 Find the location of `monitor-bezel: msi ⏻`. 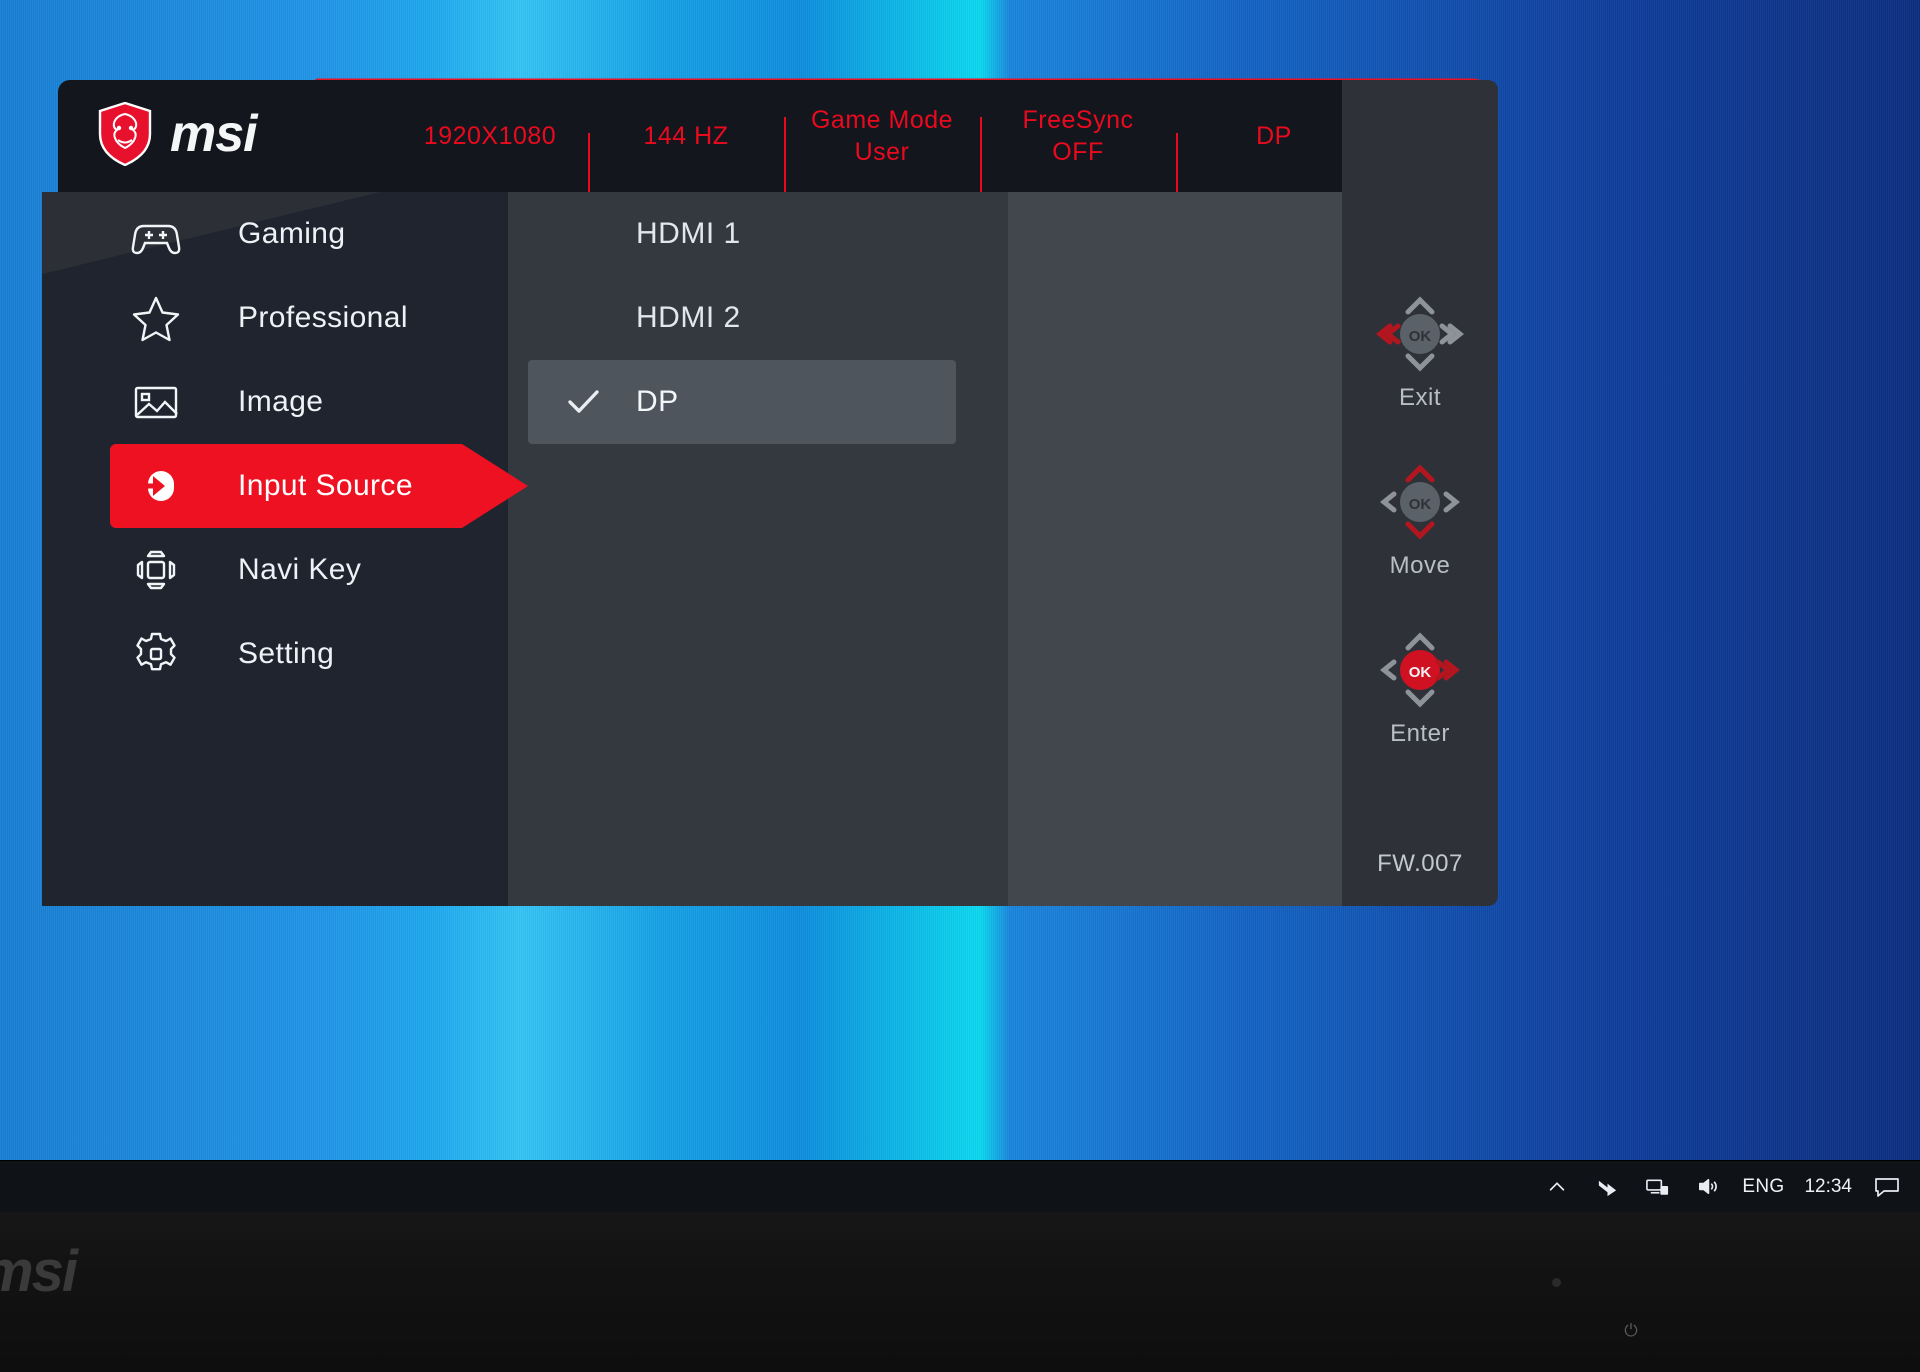

monitor-bezel: msi ⏻ is located at coordinates (960, 1292).